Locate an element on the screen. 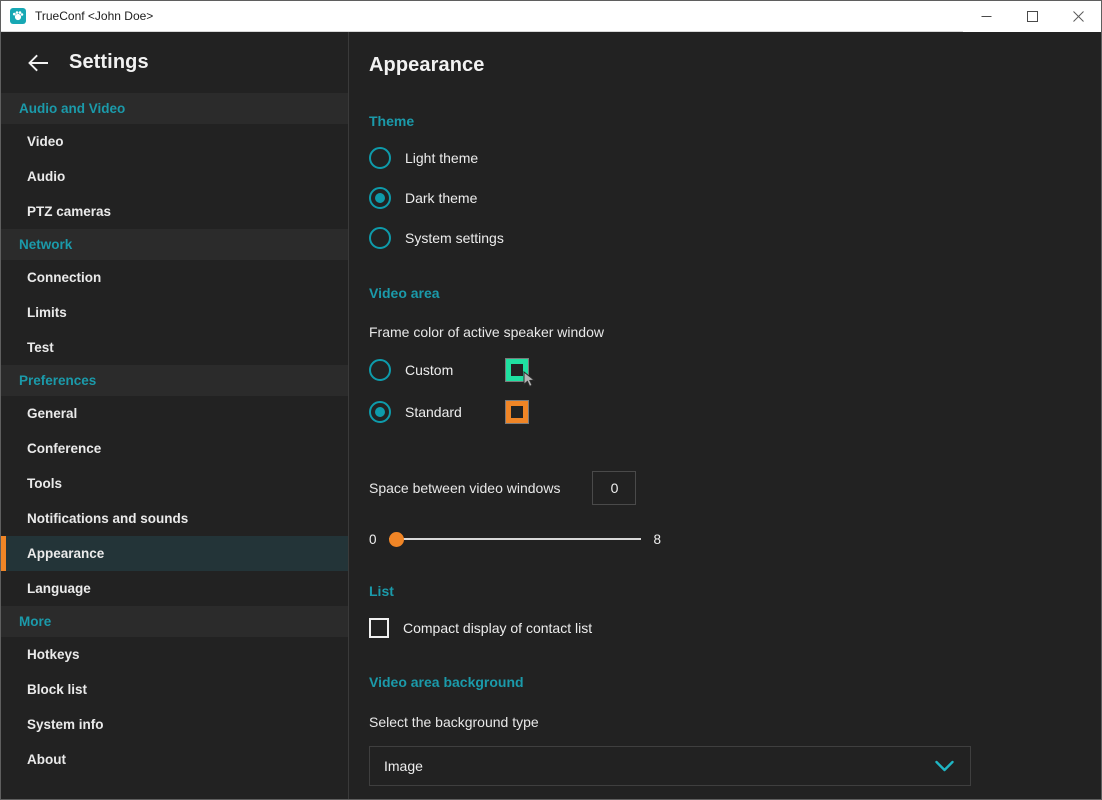 This screenshot has width=1102, height=800. sidebar-item-test: Test is located at coordinates (174, 347).